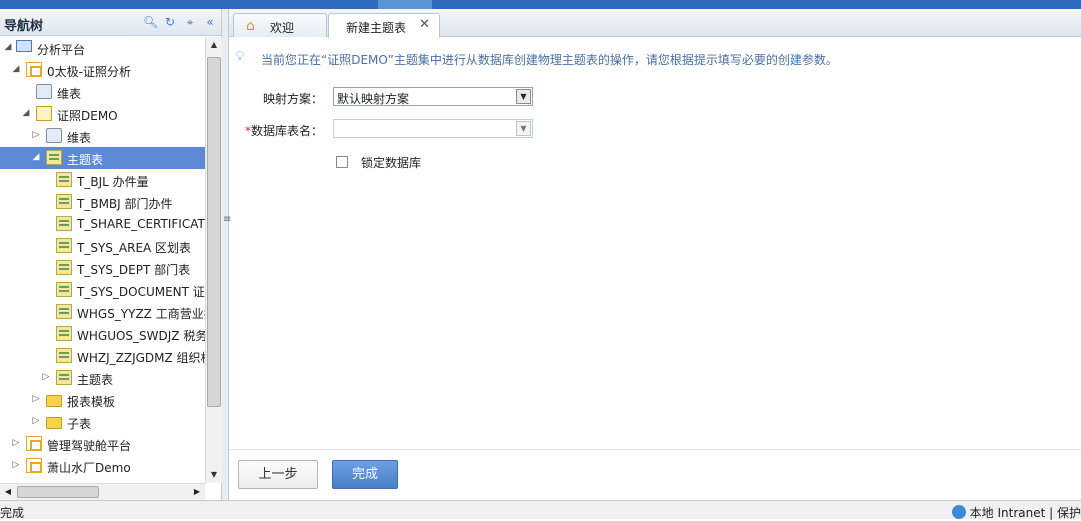  What do you see at coordinates (373, 99) in the screenshot?
I see `mapping-select-value: 默认映射方案` at bounding box center [373, 99].